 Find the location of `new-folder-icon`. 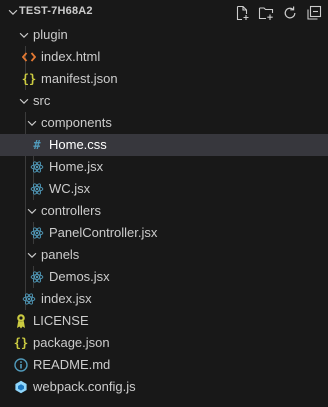

new-folder-icon is located at coordinates (266, 13).